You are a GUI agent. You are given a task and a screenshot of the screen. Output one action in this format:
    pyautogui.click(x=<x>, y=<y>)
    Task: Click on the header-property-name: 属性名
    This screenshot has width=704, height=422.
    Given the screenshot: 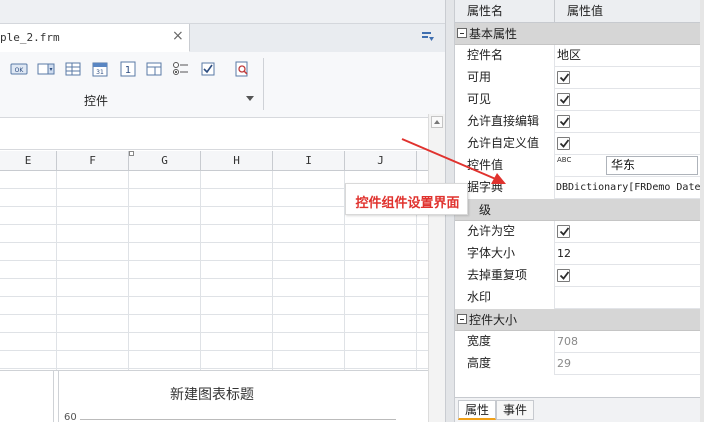 What is the action you would take?
    pyautogui.click(x=505, y=11)
    